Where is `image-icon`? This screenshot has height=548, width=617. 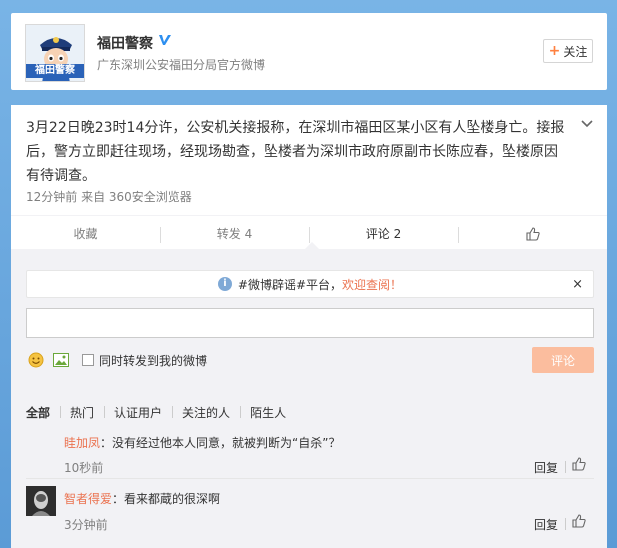 image-icon is located at coordinates (61, 360).